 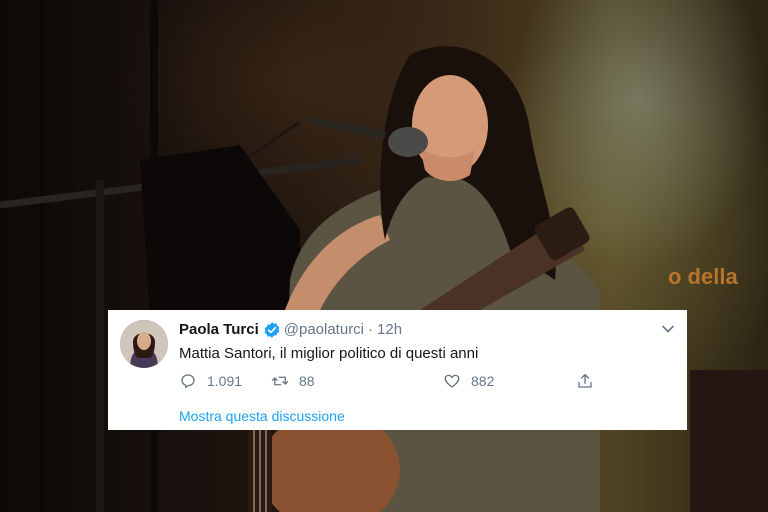 I want to click on avatar-image, so click(x=144, y=344).